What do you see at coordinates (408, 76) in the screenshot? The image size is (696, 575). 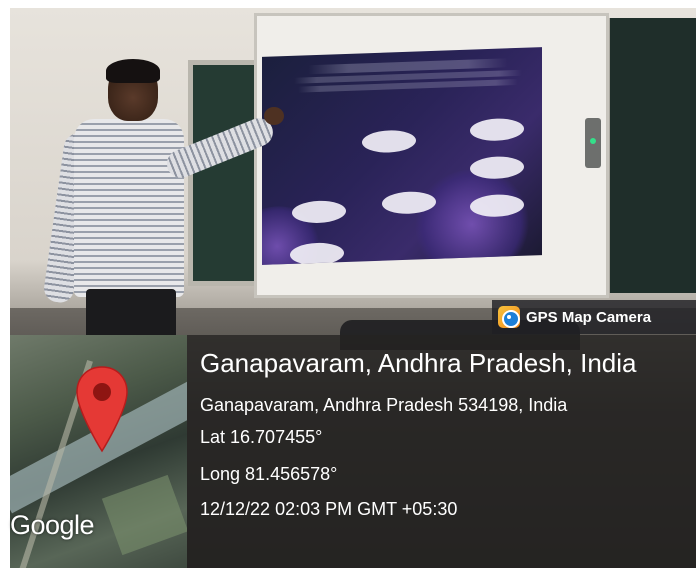 I see `slide-title-text` at bounding box center [408, 76].